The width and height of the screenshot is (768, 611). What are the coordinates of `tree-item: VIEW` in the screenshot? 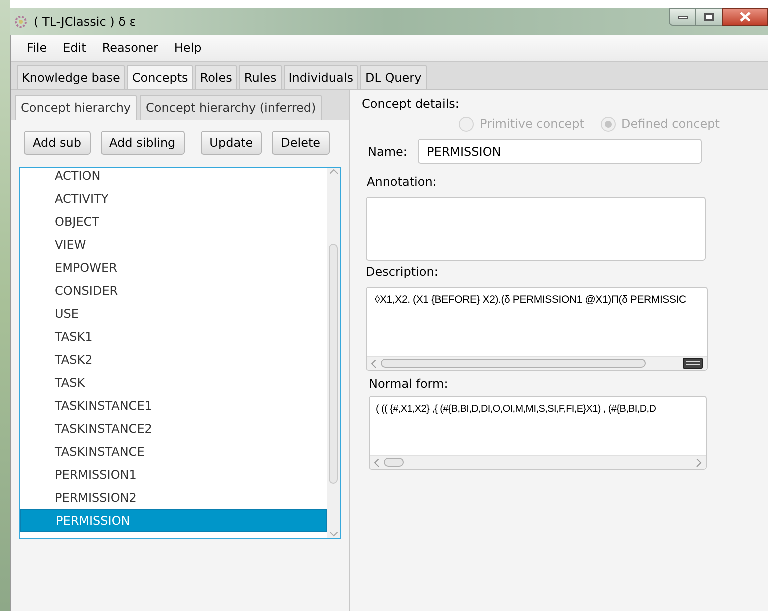 It's located at (173, 244).